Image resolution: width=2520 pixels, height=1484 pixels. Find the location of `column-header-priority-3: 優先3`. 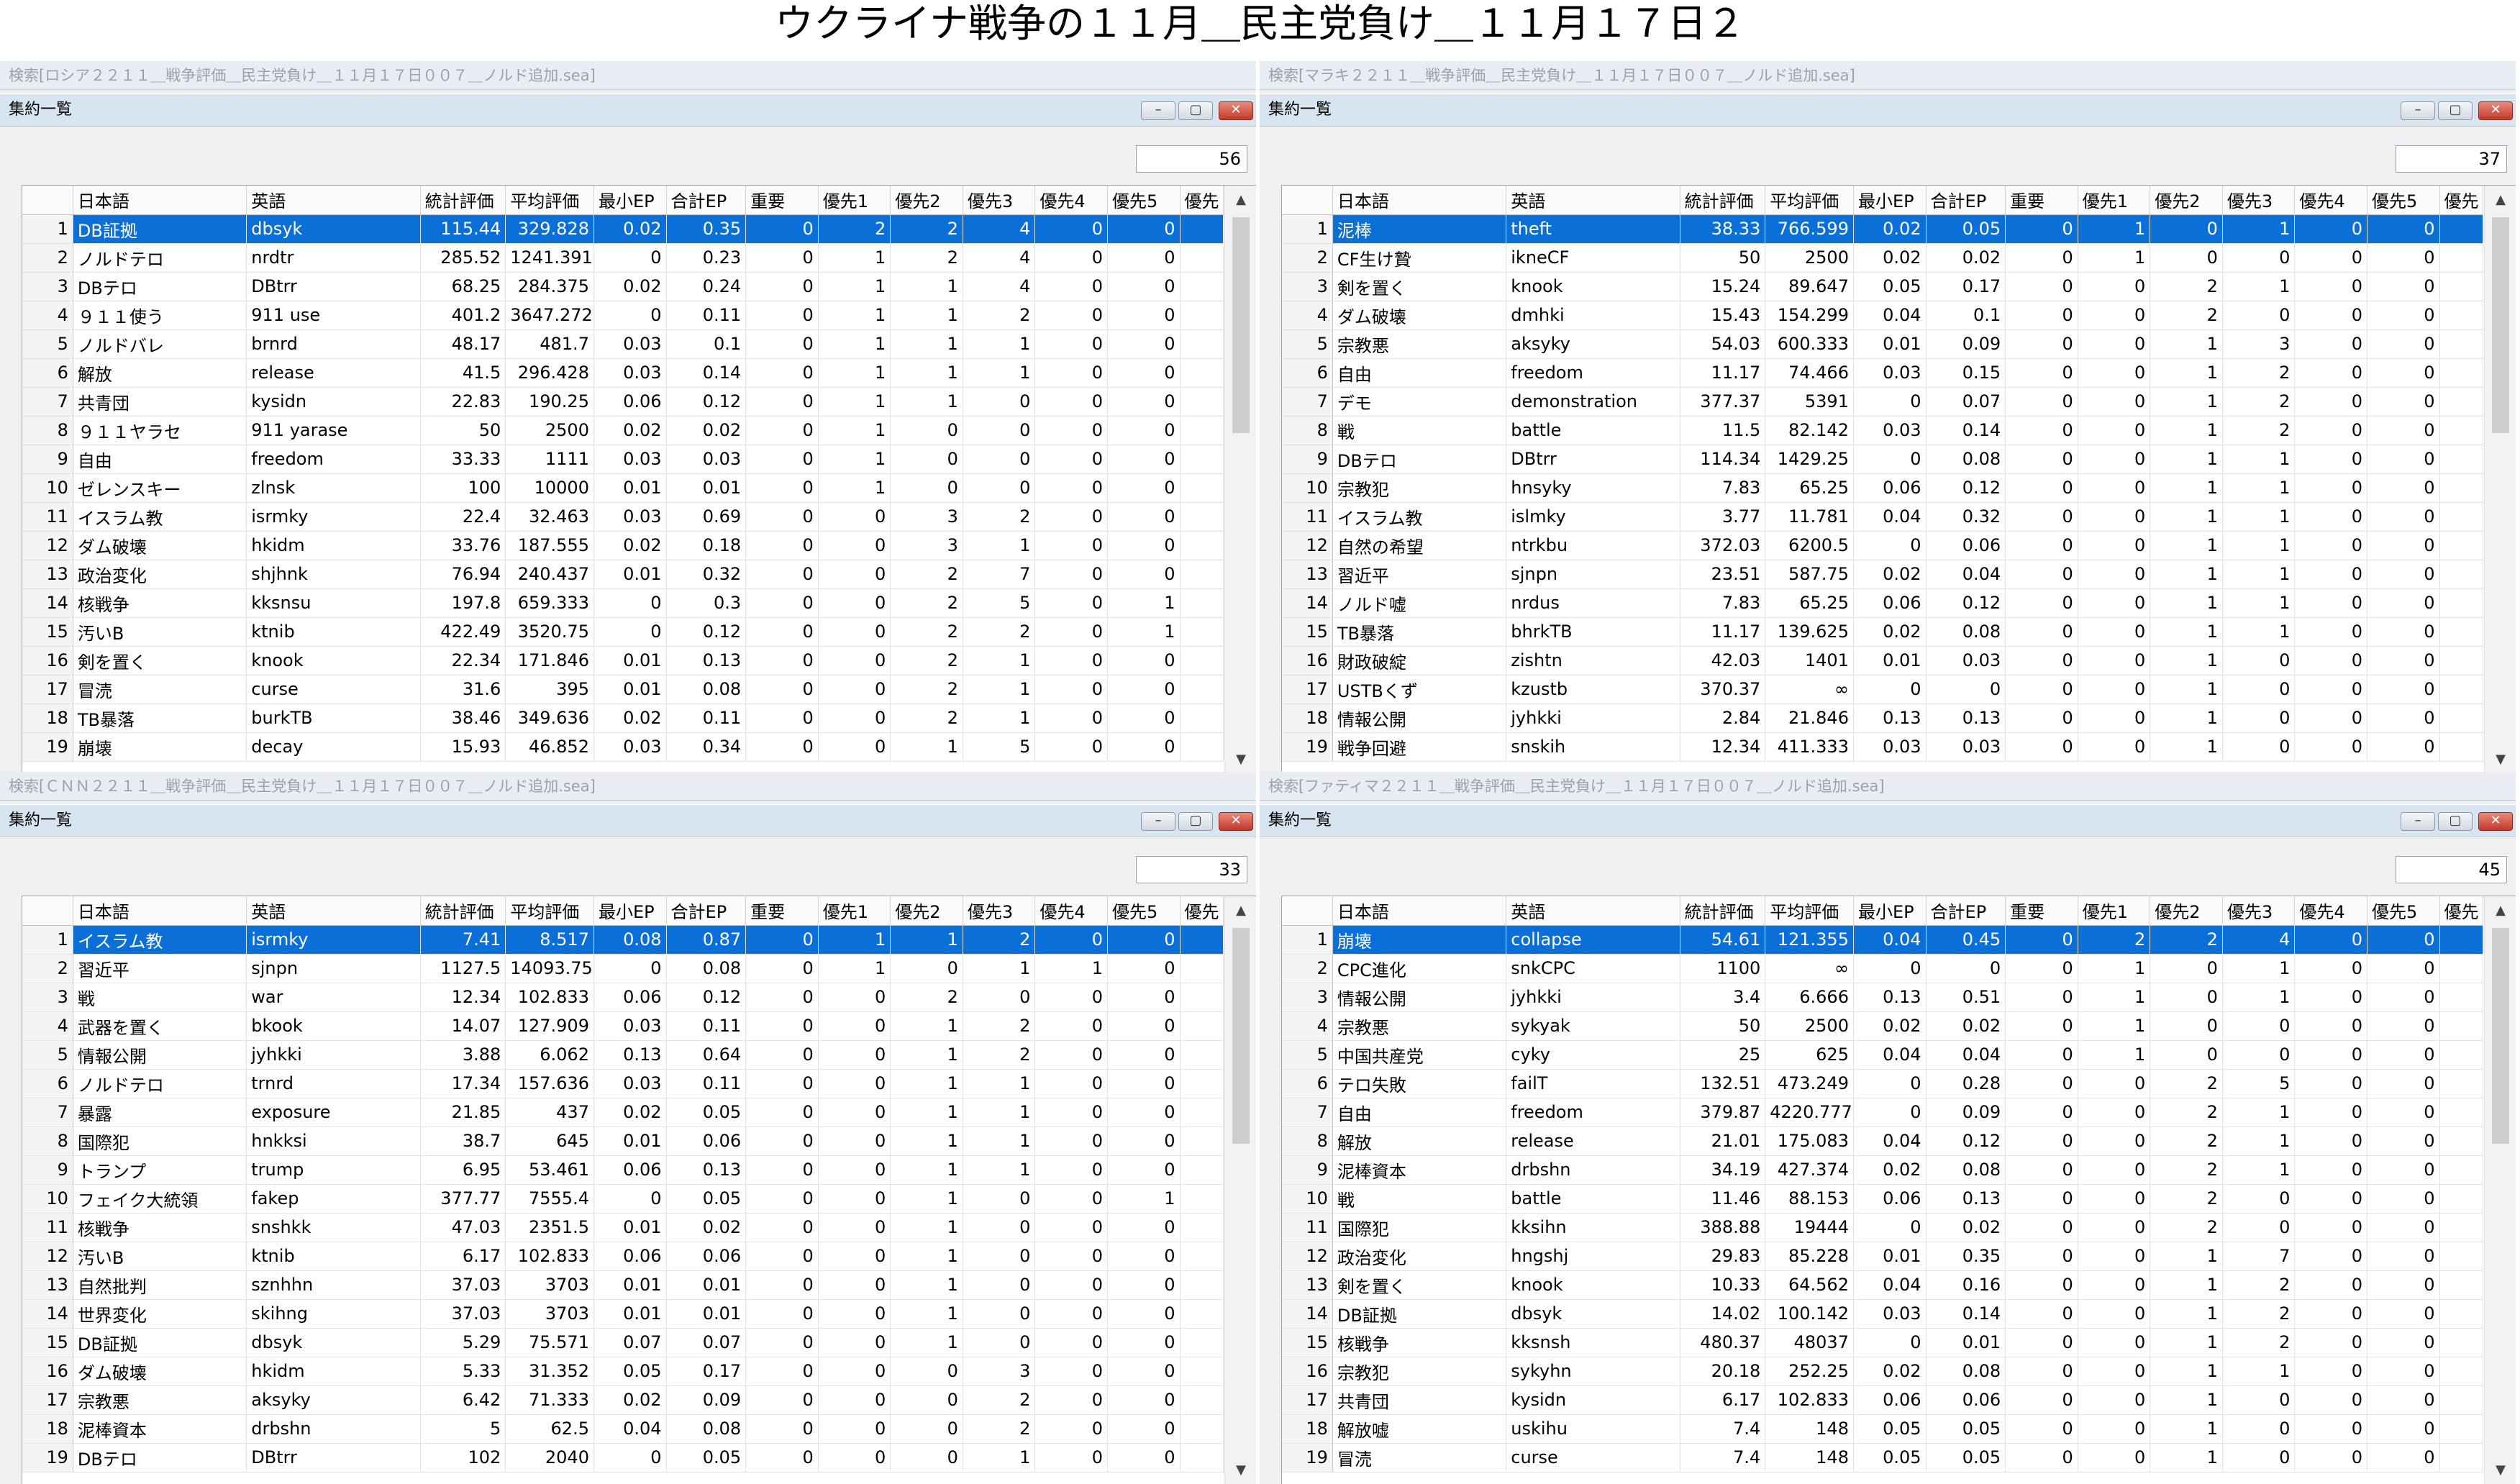

column-header-priority-3: 優先3 is located at coordinates (2259, 200).